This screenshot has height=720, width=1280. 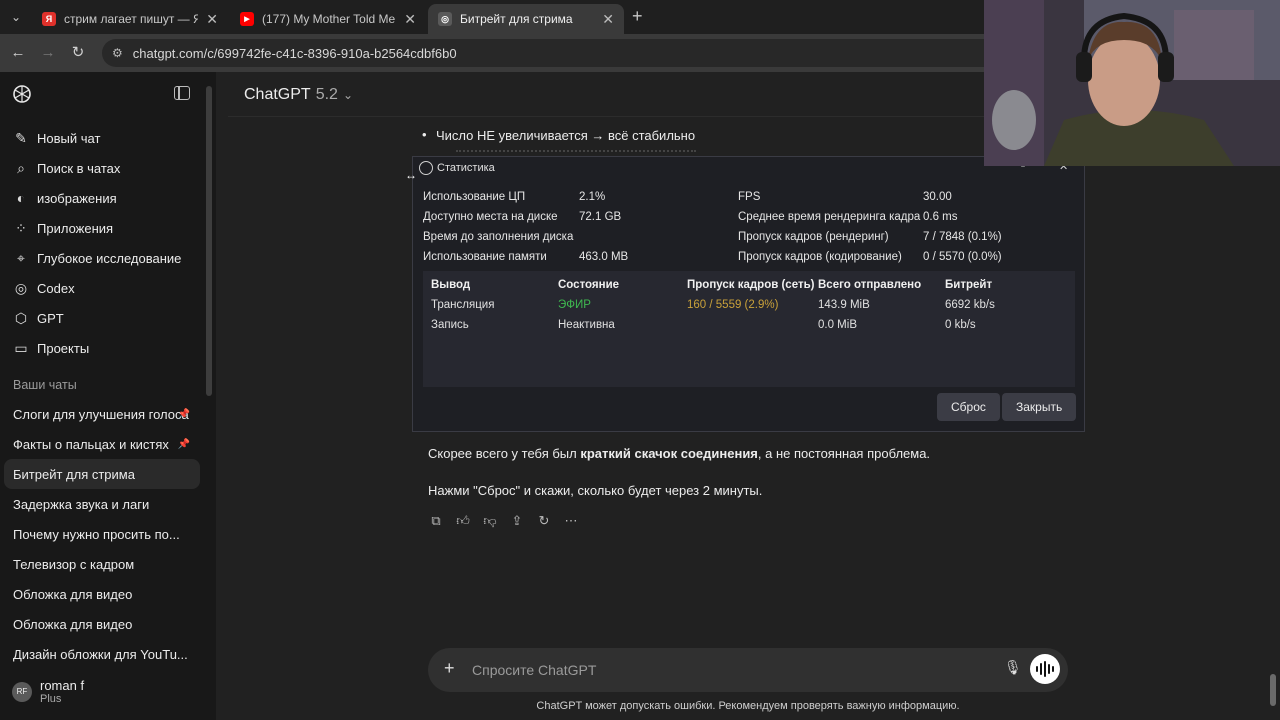 What do you see at coordinates (21, 227) in the screenshot?
I see `apps-icon: ⁘` at bounding box center [21, 227].